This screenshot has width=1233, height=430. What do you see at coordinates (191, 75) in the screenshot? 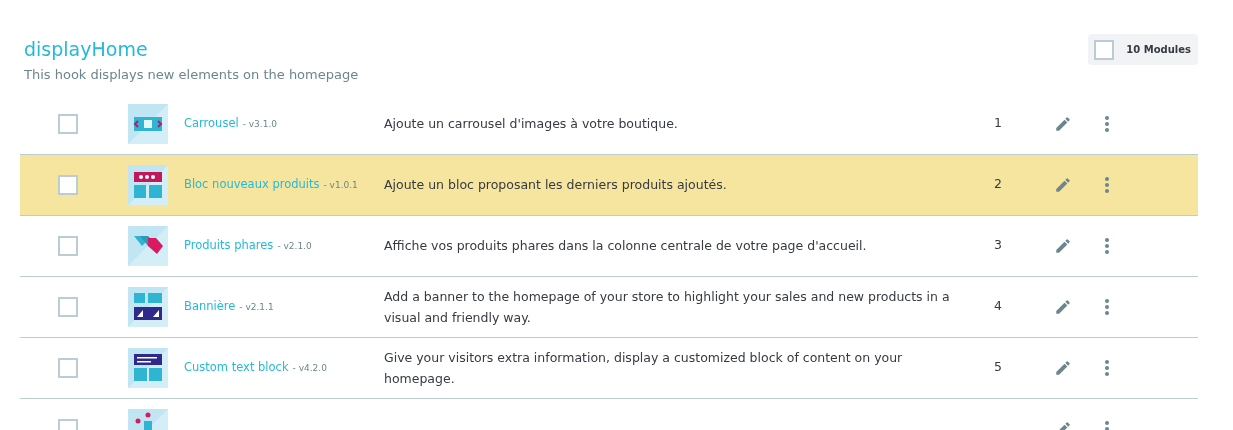
I see `hook-description: This hook displays new elements on the homepage` at bounding box center [191, 75].